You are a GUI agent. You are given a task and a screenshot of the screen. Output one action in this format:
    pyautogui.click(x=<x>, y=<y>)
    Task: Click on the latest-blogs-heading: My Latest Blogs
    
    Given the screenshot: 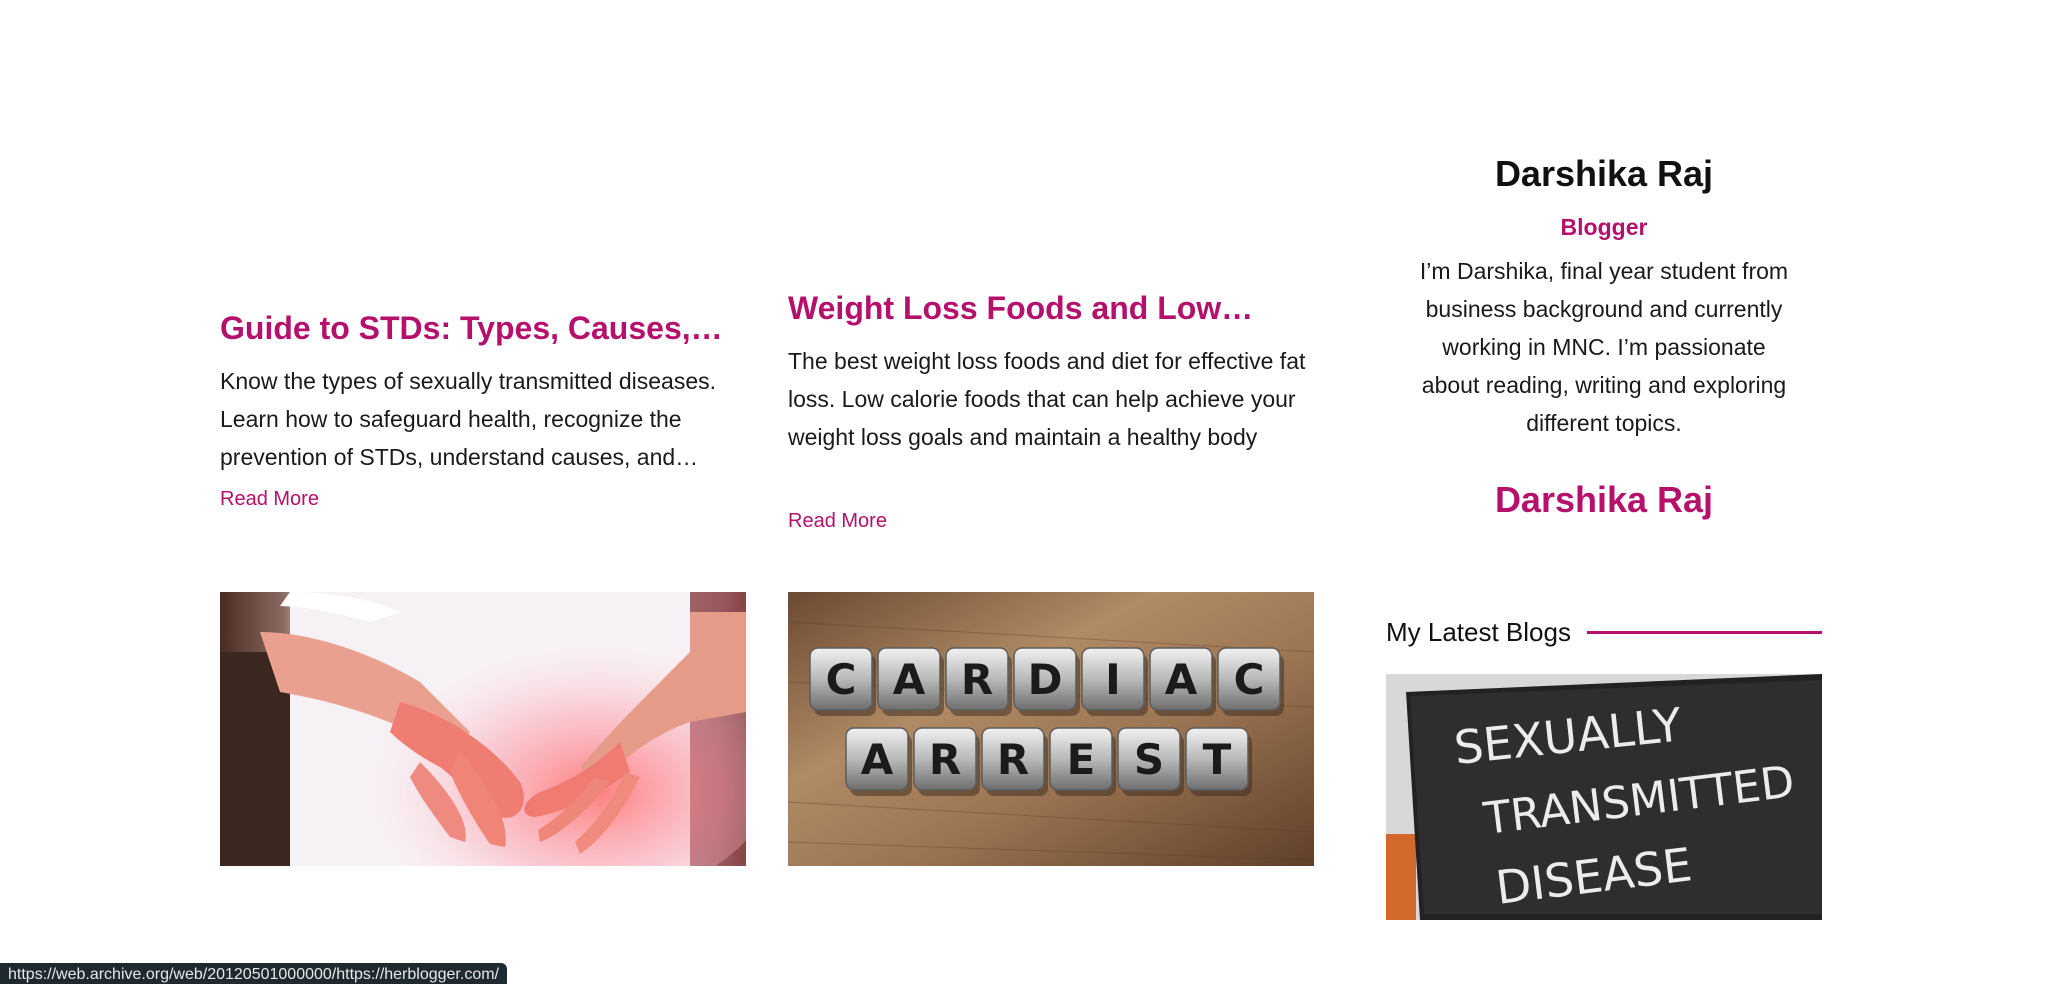 What is the action you would take?
    pyautogui.click(x=1478, y=631)
    